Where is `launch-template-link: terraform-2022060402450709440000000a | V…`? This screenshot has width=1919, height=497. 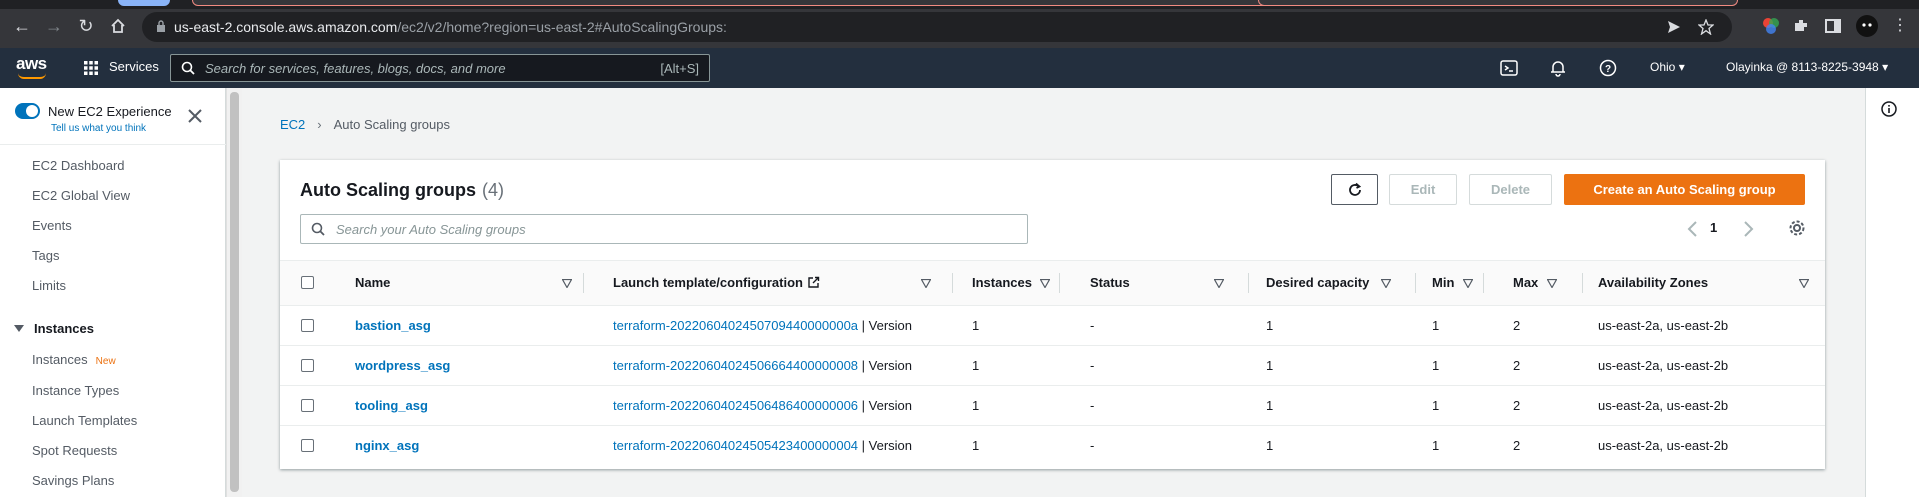
launch-template-link: terraform-2022060402450709440000000a | V… is located at coordinates (762, 326).